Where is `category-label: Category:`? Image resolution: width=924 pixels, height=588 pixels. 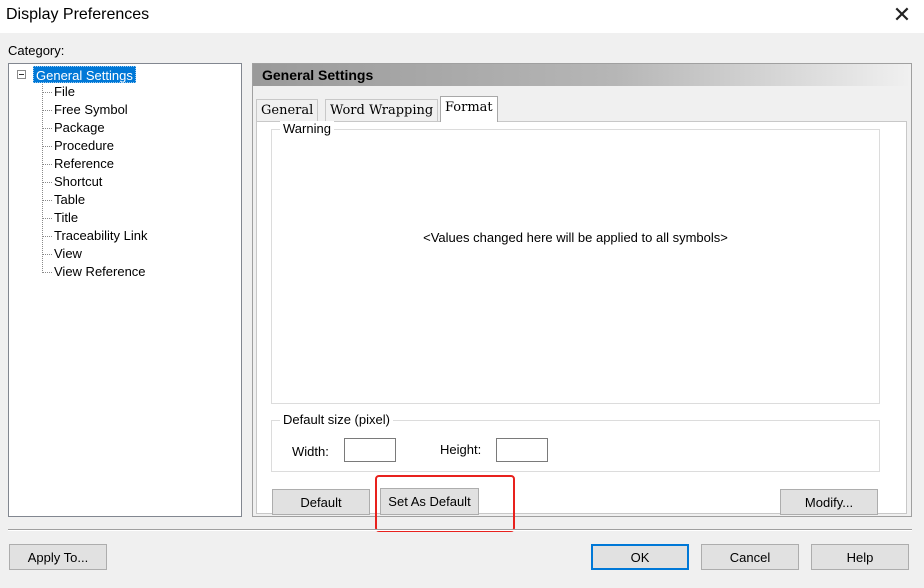
category-label: Category: is located at coordinates (36, 50).